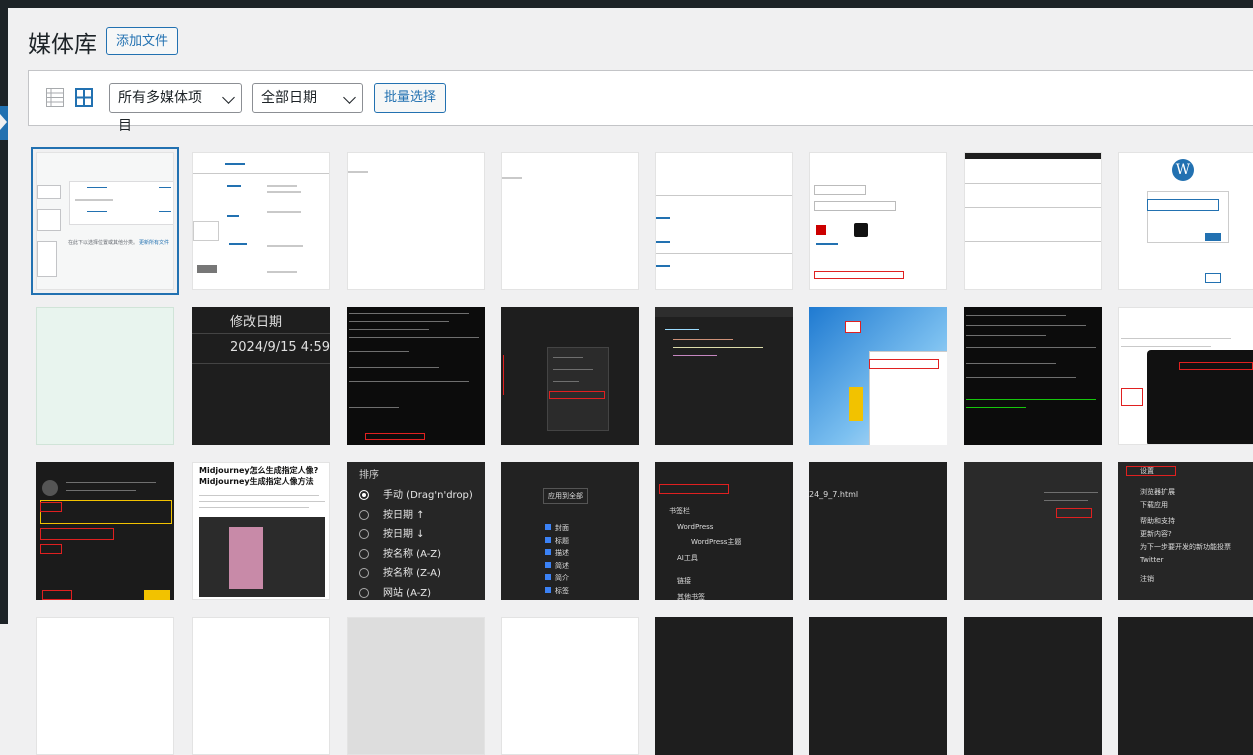  Describe the element at coordinates (562, 566) in the screenshot. I see `checklist-item: 简述` at that location.